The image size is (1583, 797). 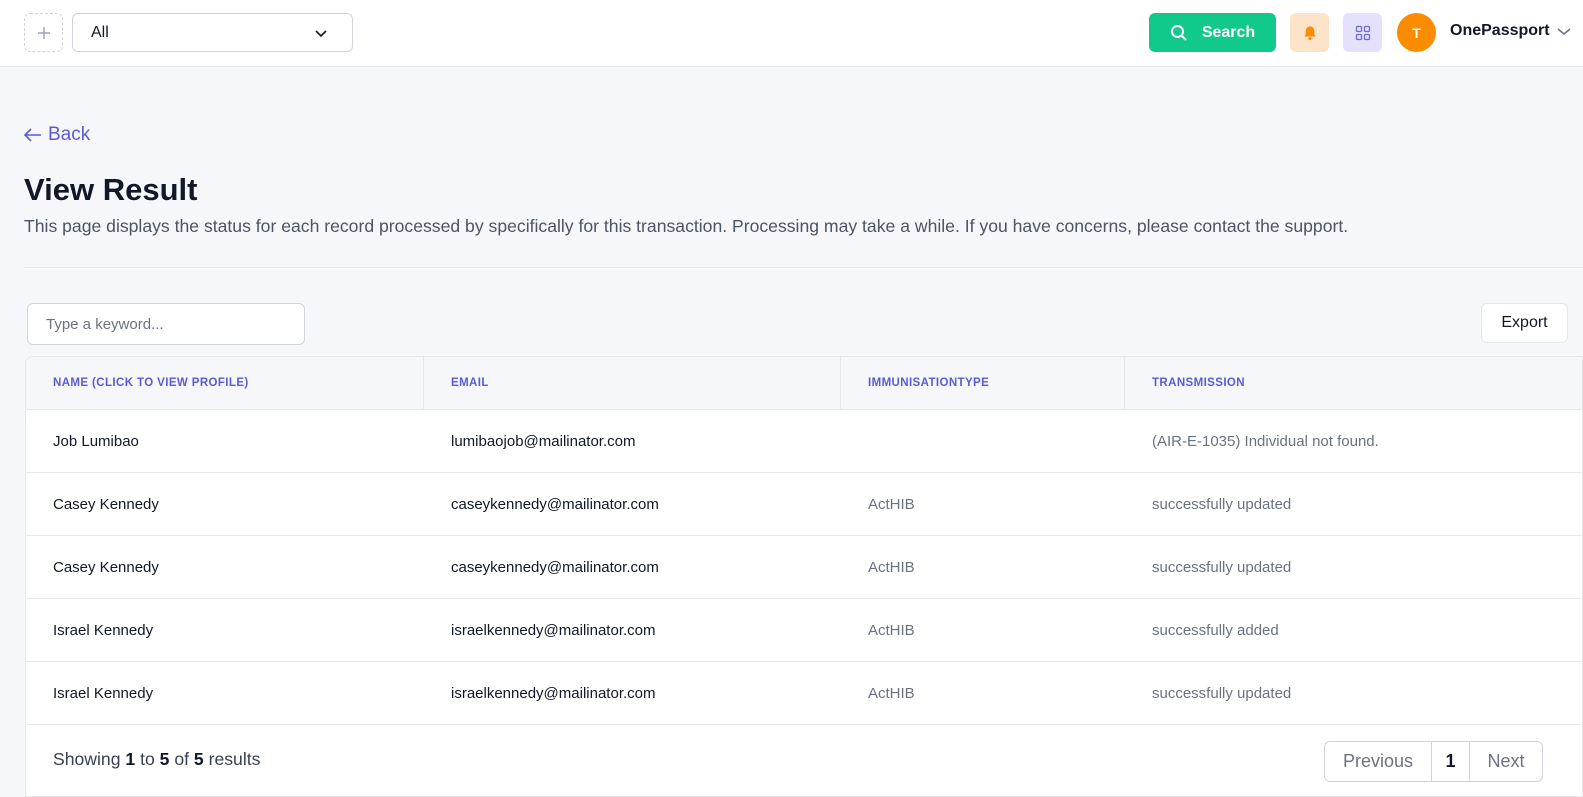 I want to click on bell-icon, so click(x=1309, y=33).